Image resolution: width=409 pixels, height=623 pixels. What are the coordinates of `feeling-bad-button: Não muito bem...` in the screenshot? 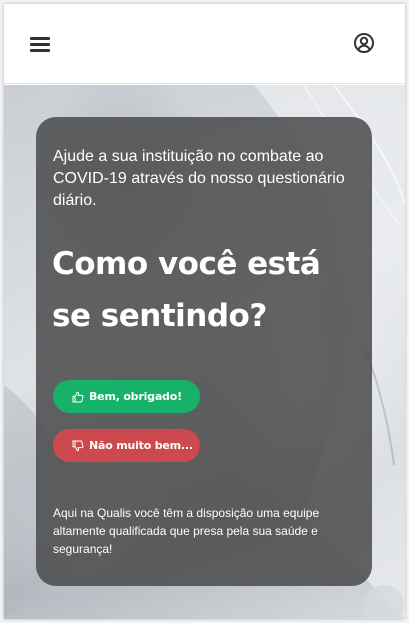 It's located at (126, 445).